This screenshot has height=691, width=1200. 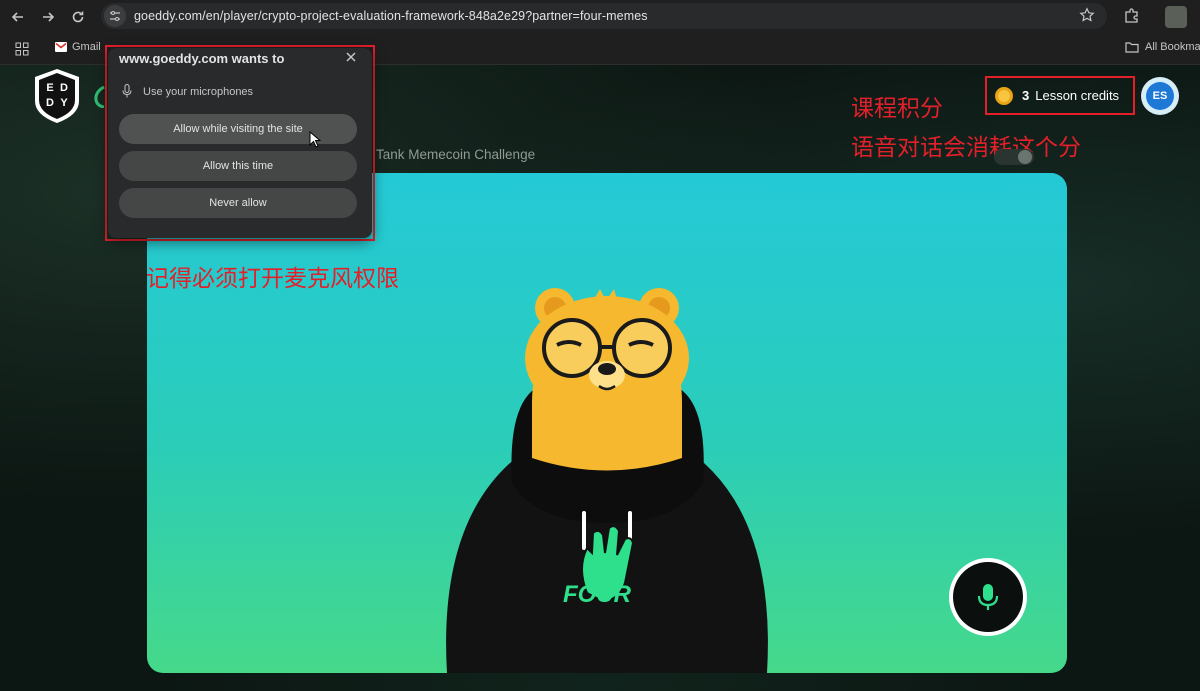 I want to click on logo-letter-d2: D, so click(x=50, y=103).